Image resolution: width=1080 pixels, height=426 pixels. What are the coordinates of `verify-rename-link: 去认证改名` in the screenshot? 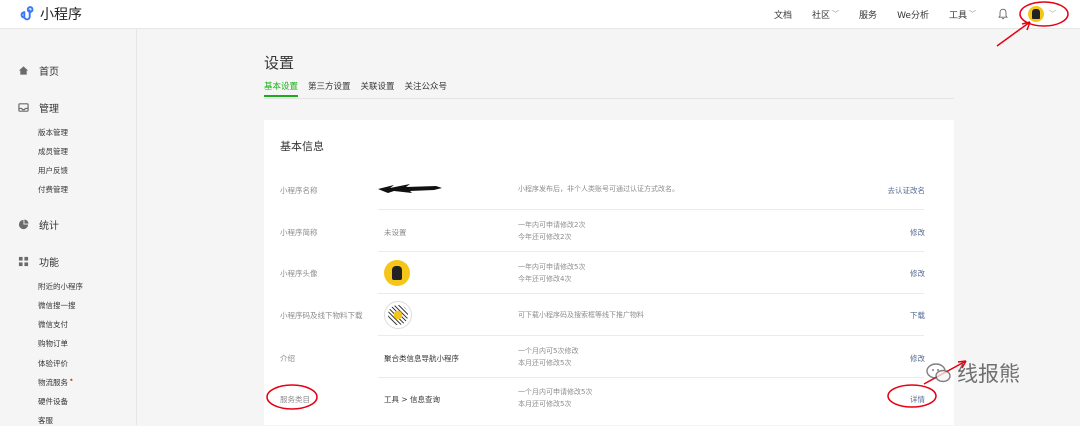 It's located at (907, 190).